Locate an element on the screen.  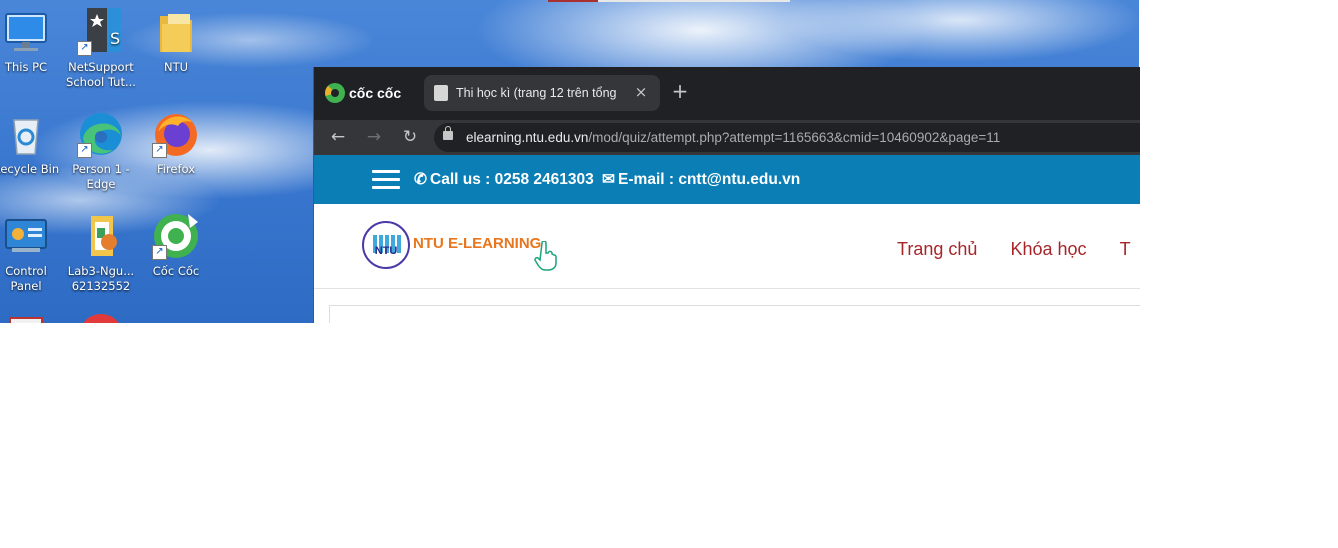
desktop-icon-control-panel: Control Panel is located at coordinates (31, 253).